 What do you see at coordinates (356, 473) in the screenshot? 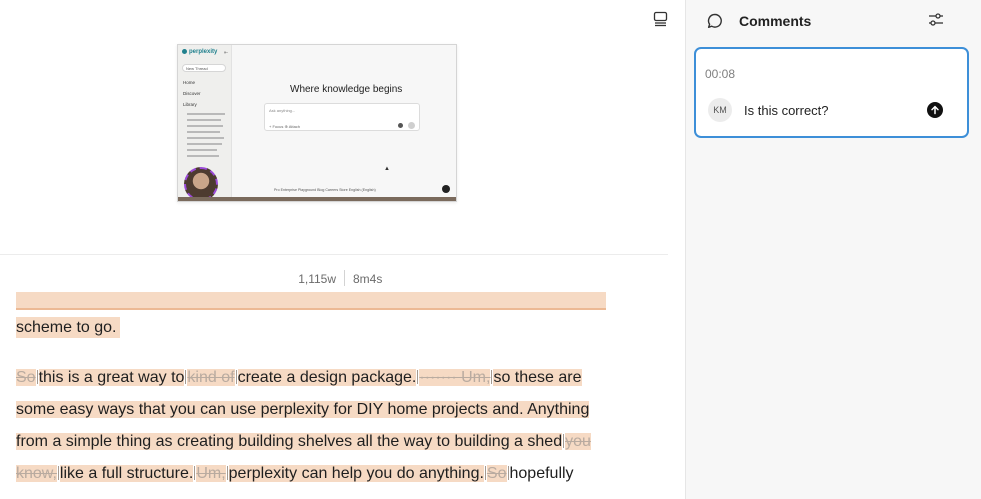
I see `transcript-segment: perplexity can help you do anything.` at bounding box center [356, 473].